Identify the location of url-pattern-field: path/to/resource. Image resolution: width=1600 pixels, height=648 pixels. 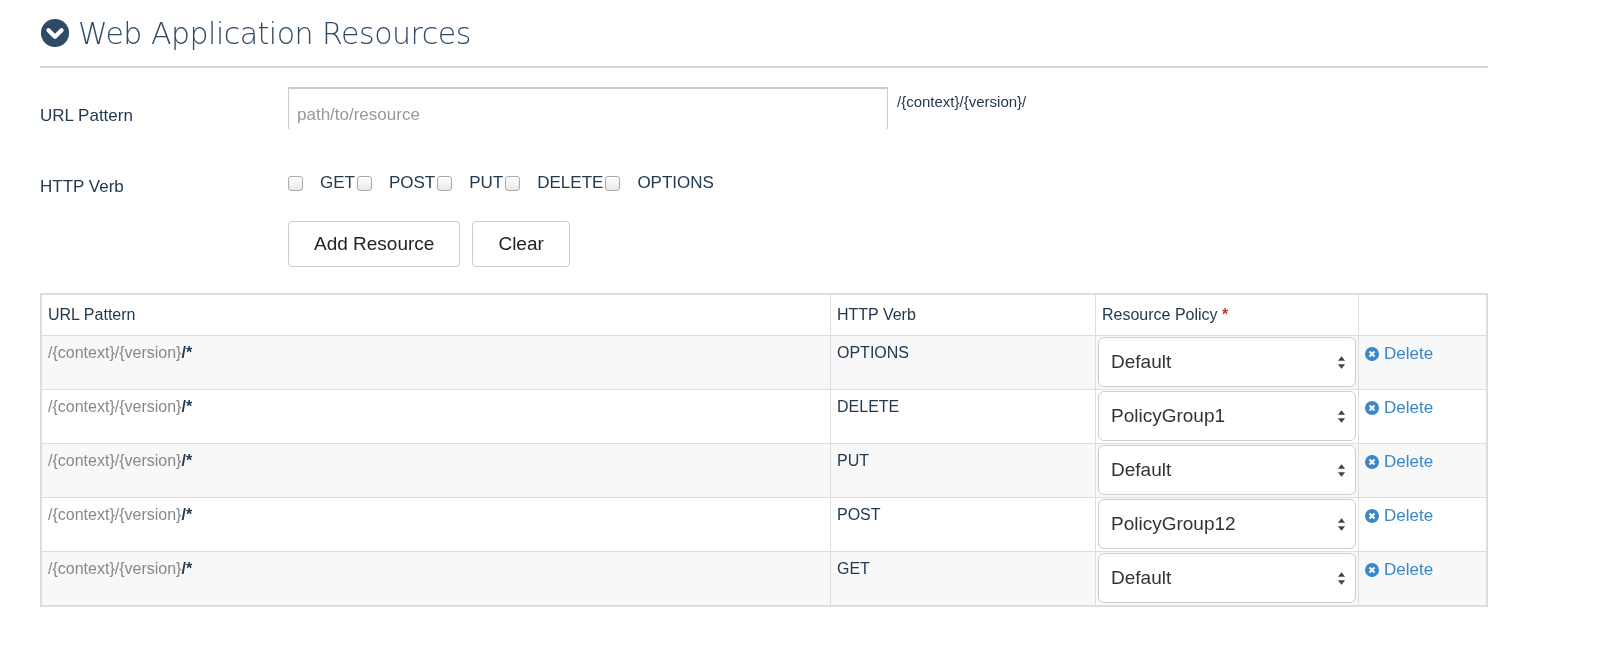
(588, 108).